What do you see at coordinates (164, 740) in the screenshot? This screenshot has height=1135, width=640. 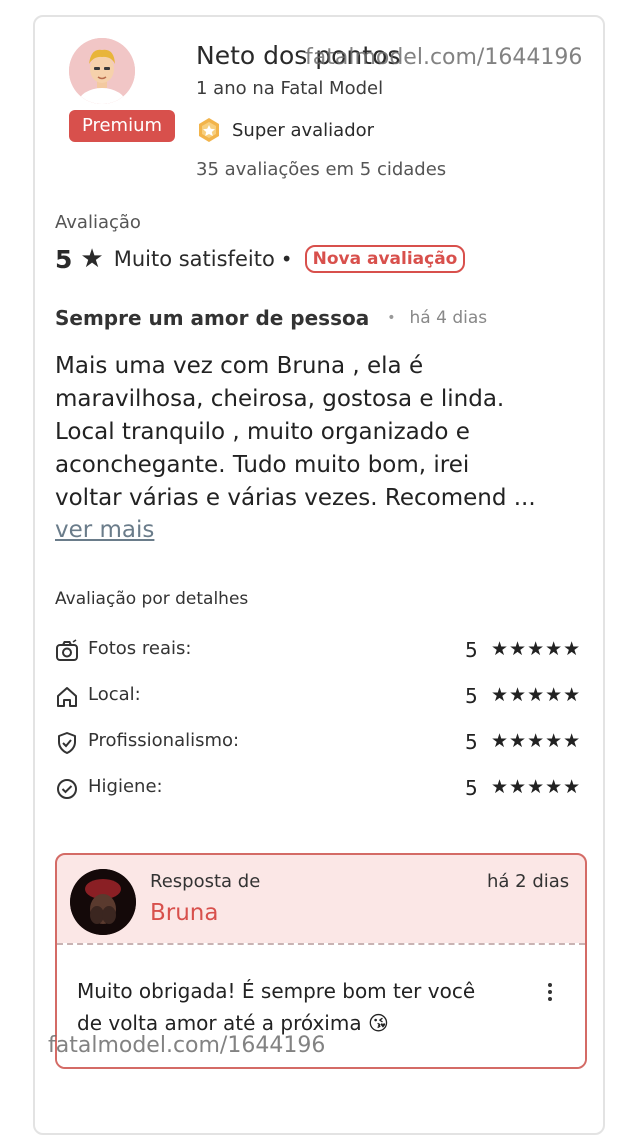 I see `detail-name: Profissionalismo:` at bounding box center [164, 740].